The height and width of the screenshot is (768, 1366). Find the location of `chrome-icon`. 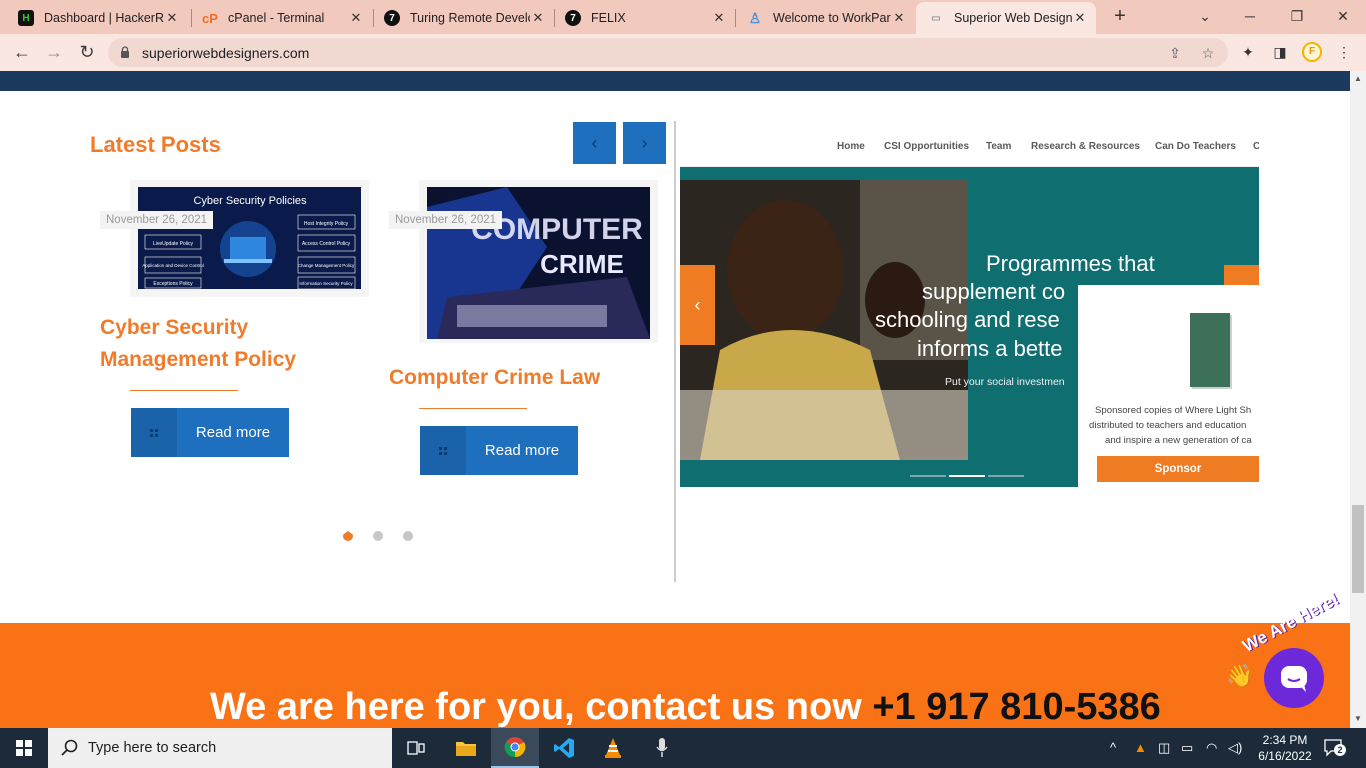

chrome-icon is located at coordinates (515, 748).